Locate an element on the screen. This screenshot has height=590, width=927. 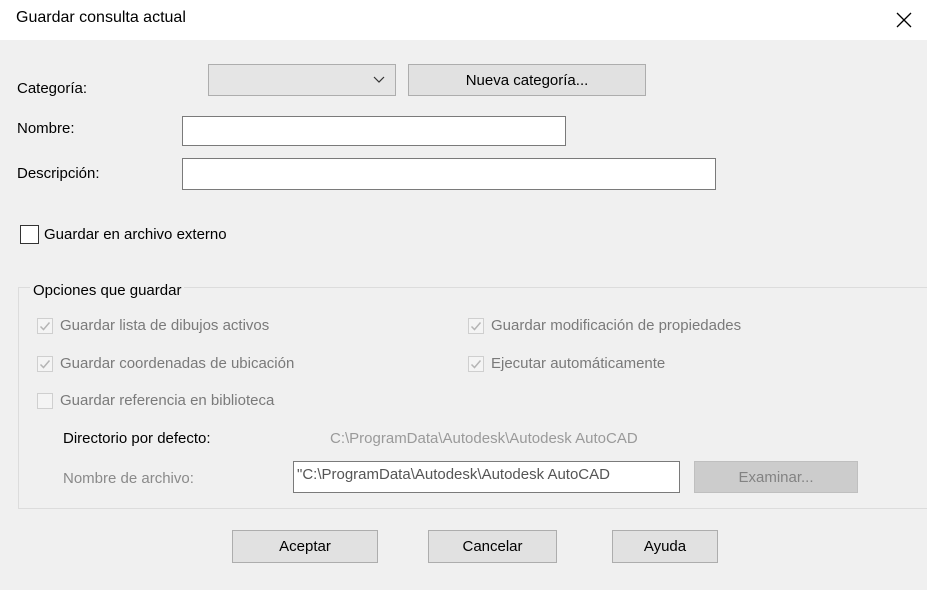
external-file-checkbox is located at coordinates (29, 234).